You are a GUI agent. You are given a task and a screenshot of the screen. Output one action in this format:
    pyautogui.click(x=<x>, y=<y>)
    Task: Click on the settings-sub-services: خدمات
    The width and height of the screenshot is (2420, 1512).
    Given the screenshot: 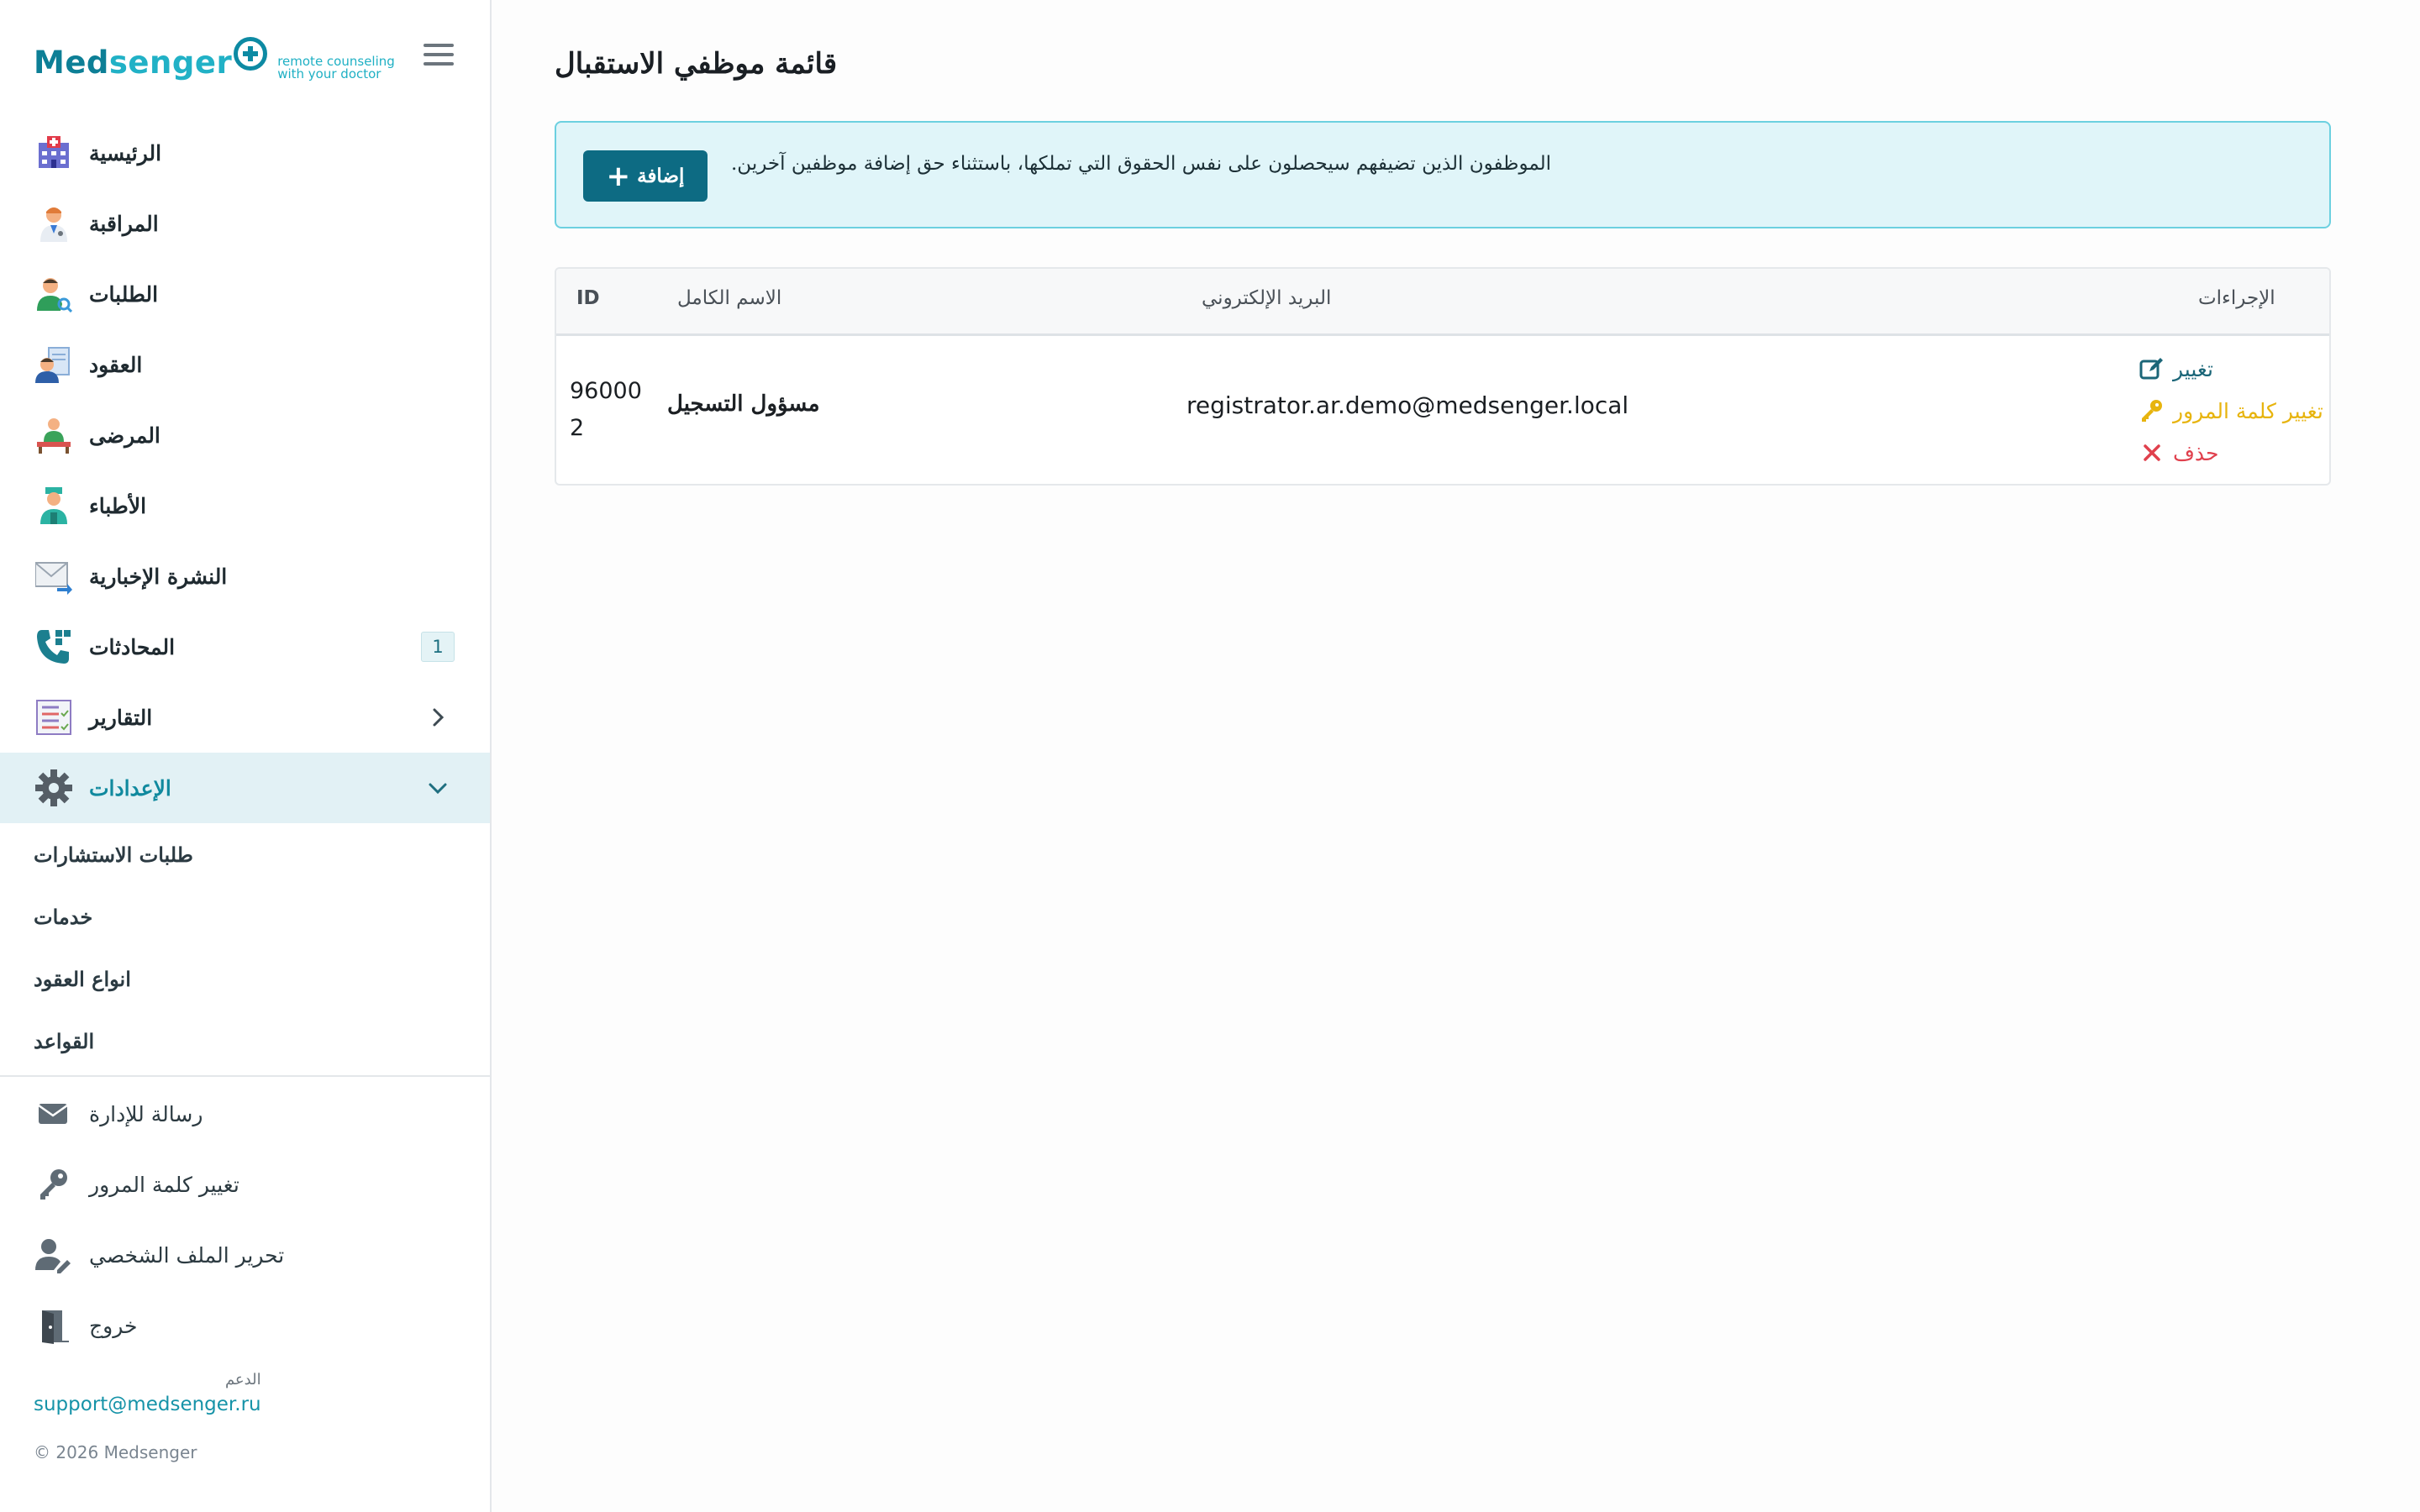 What is the action you would take?
    pyautogui.click(x=245, y=916)
    